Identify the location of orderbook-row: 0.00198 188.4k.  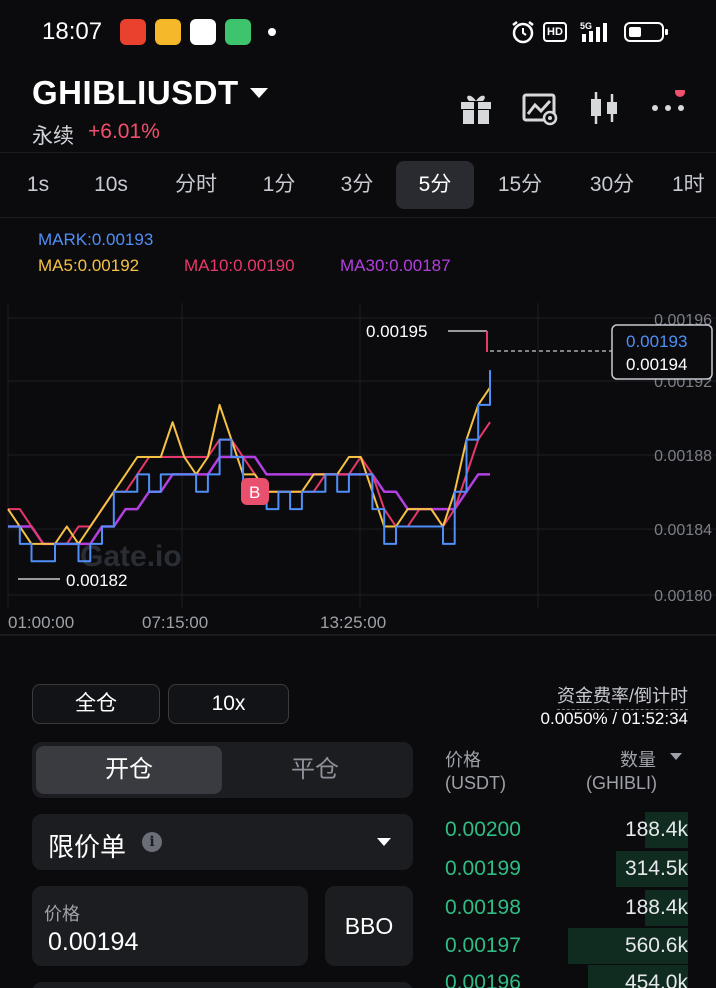
(573, 908).